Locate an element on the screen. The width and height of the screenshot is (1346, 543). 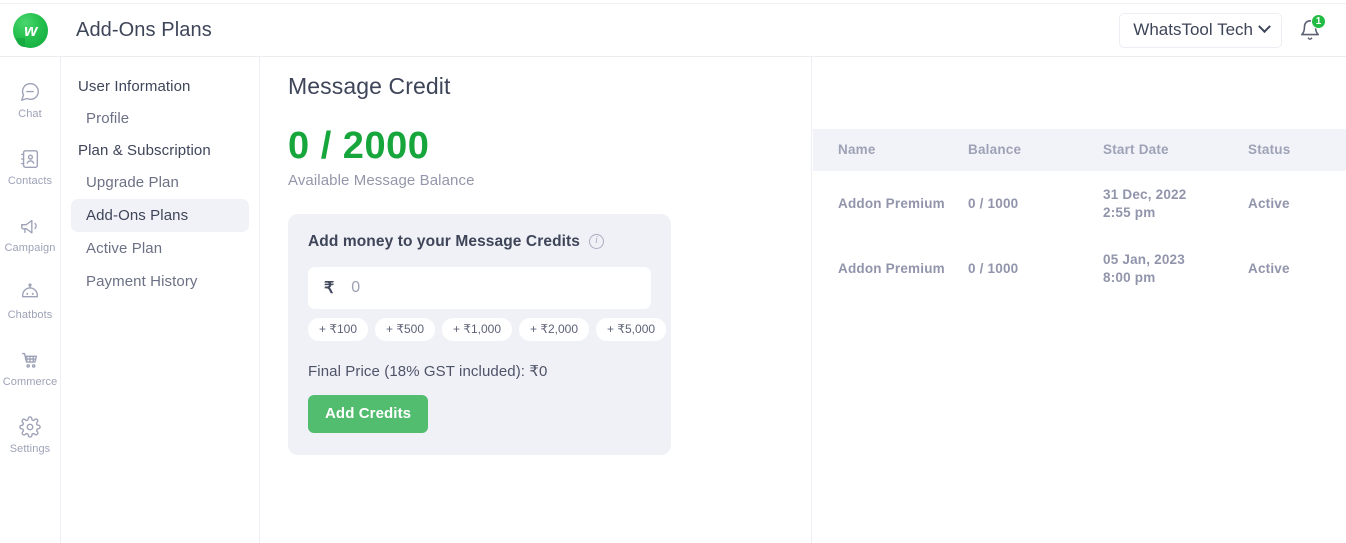
quick-amount-chips: + ₹100 + ₹500 + ₹1,000 + ₹2,000 + ₹5,000 is located at coordinates (487, 329).